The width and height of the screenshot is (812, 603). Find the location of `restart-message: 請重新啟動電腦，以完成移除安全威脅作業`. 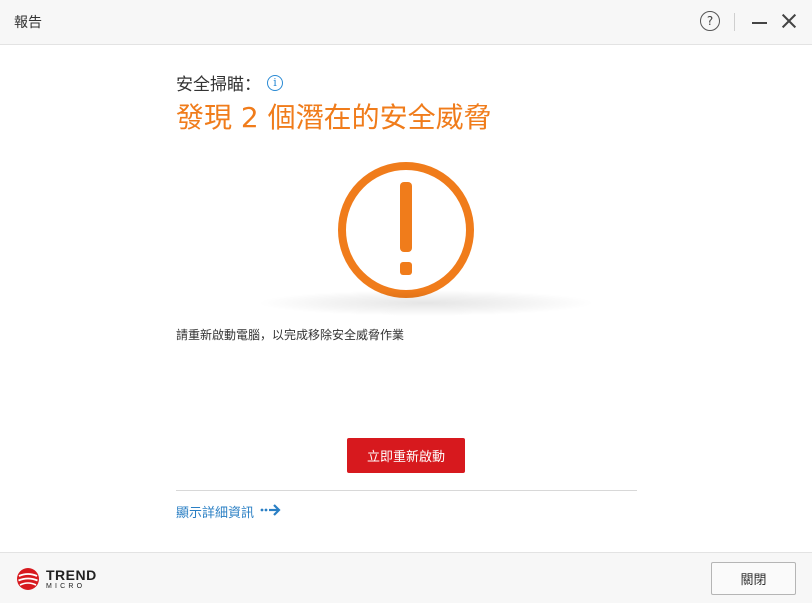

restart-message: 請重新啟動電腦，以完成移除安全威脅作業 is located at coordinates (290, 335).